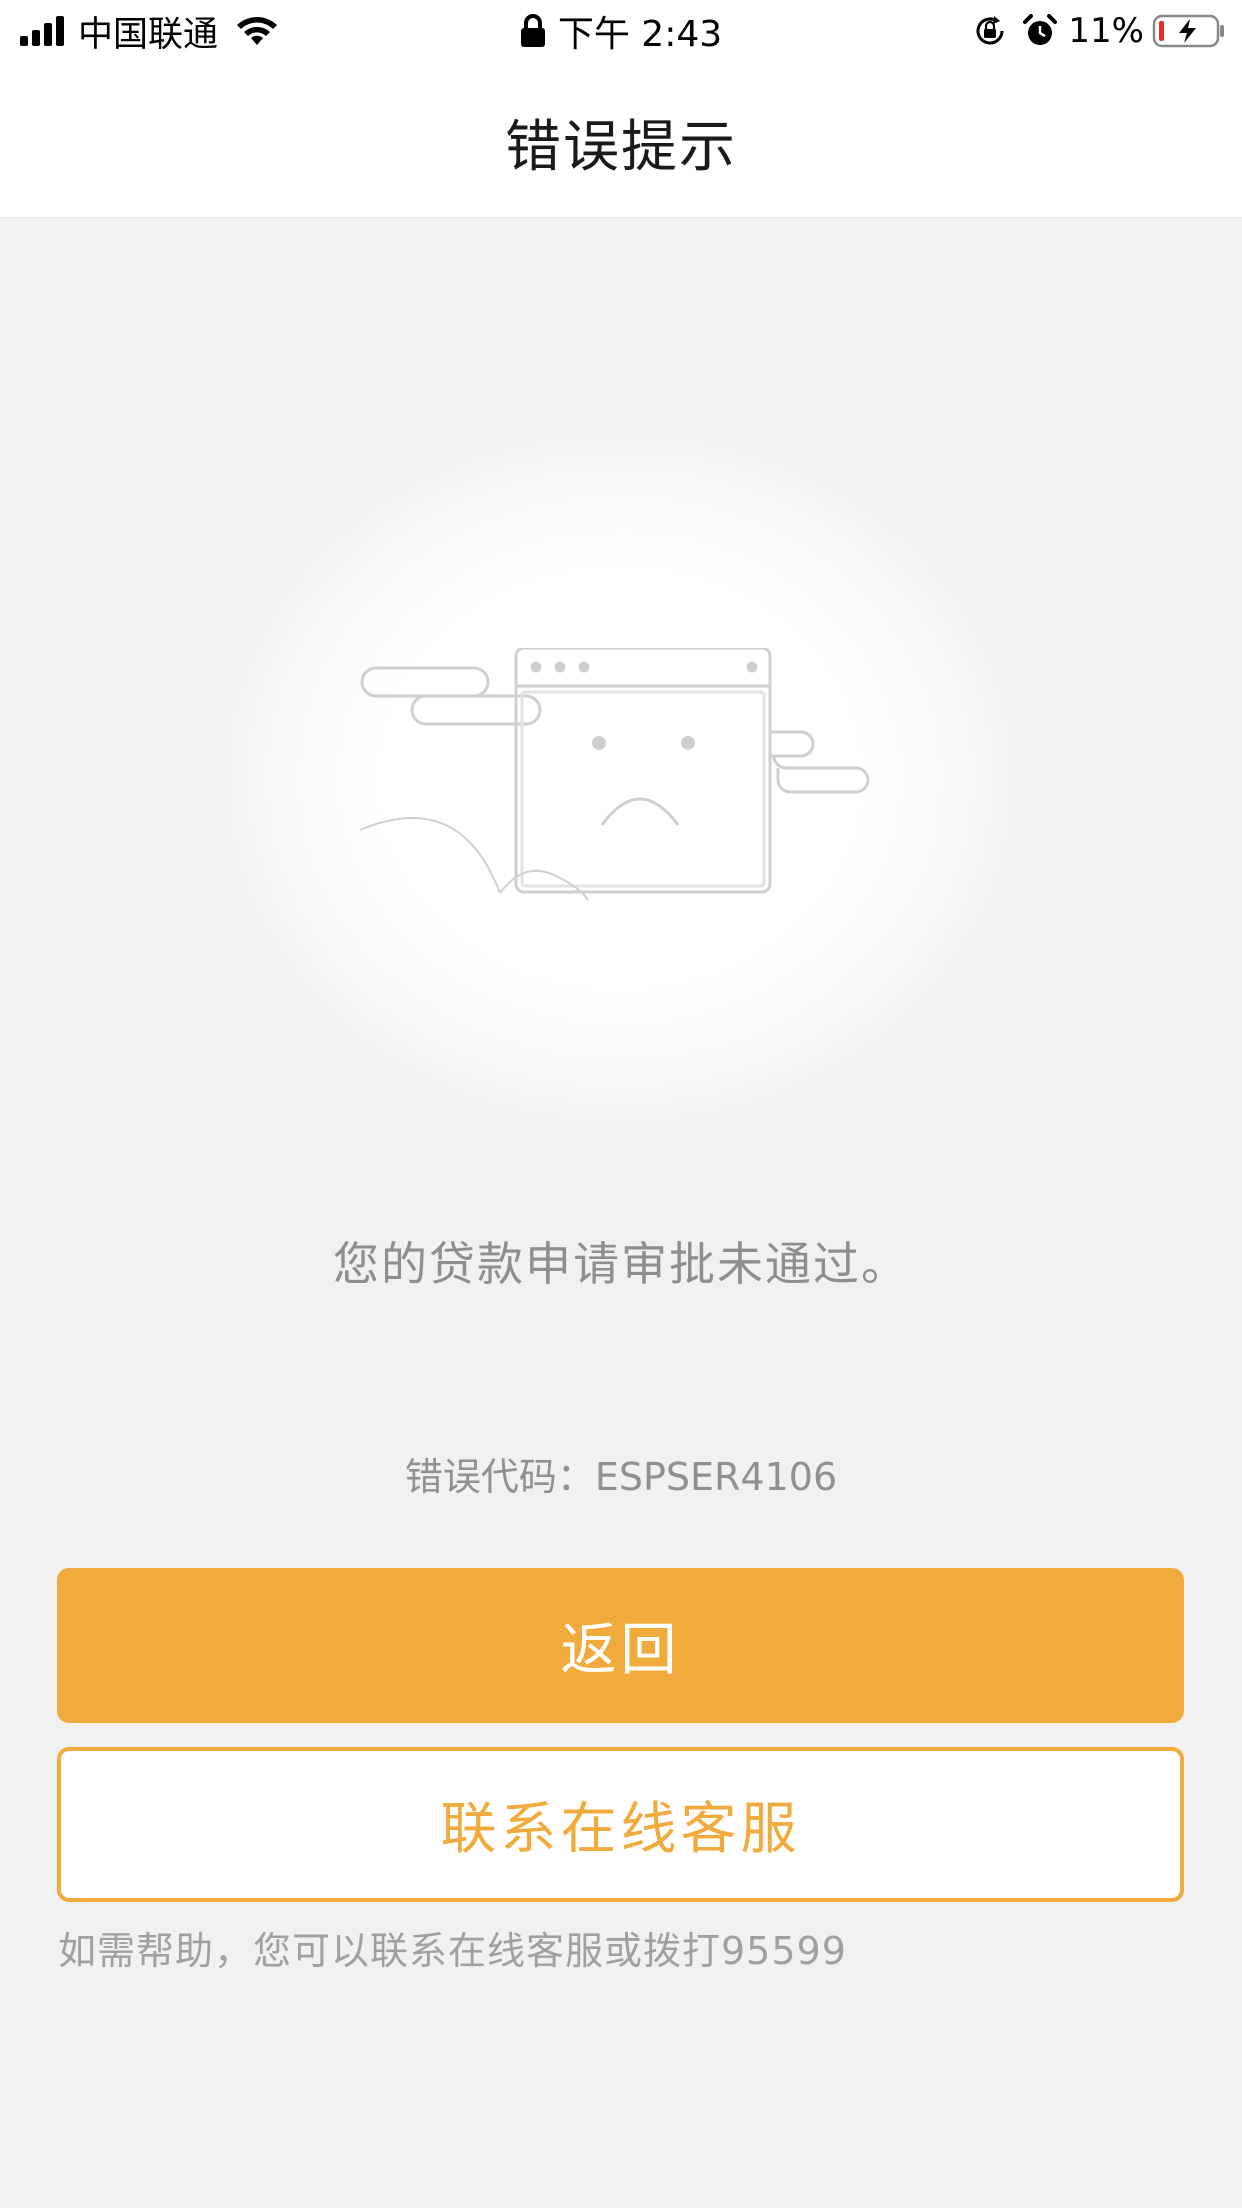 The image size is (1242, 2208). I want to click on lock-icon, so click(532, 30).